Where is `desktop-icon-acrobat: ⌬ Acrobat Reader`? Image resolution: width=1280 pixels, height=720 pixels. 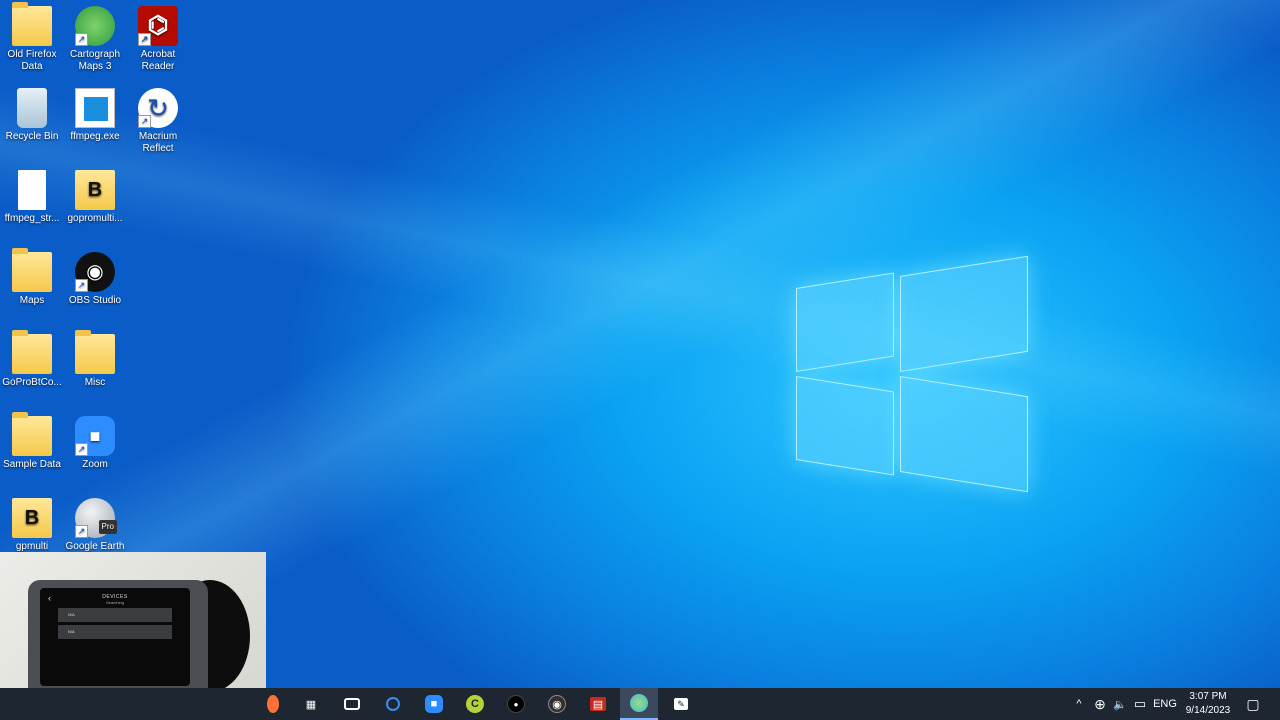
desktop-icon-acrobat: ⌬ Acrobat Reader is located at coordinates (158, 39).